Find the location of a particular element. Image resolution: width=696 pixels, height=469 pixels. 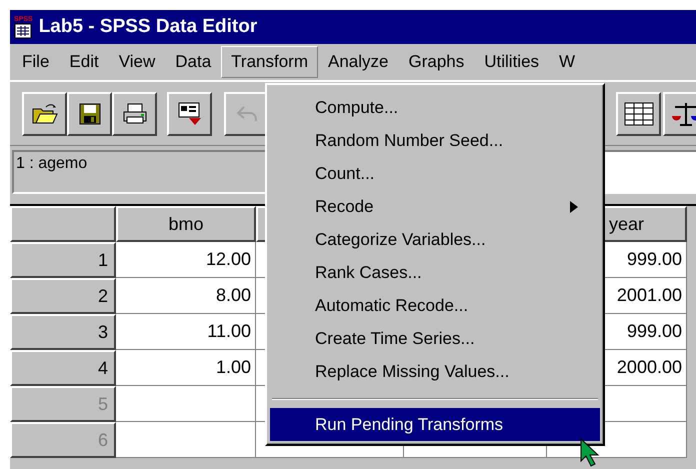

printer-icon is located at coordinates (135, 113).